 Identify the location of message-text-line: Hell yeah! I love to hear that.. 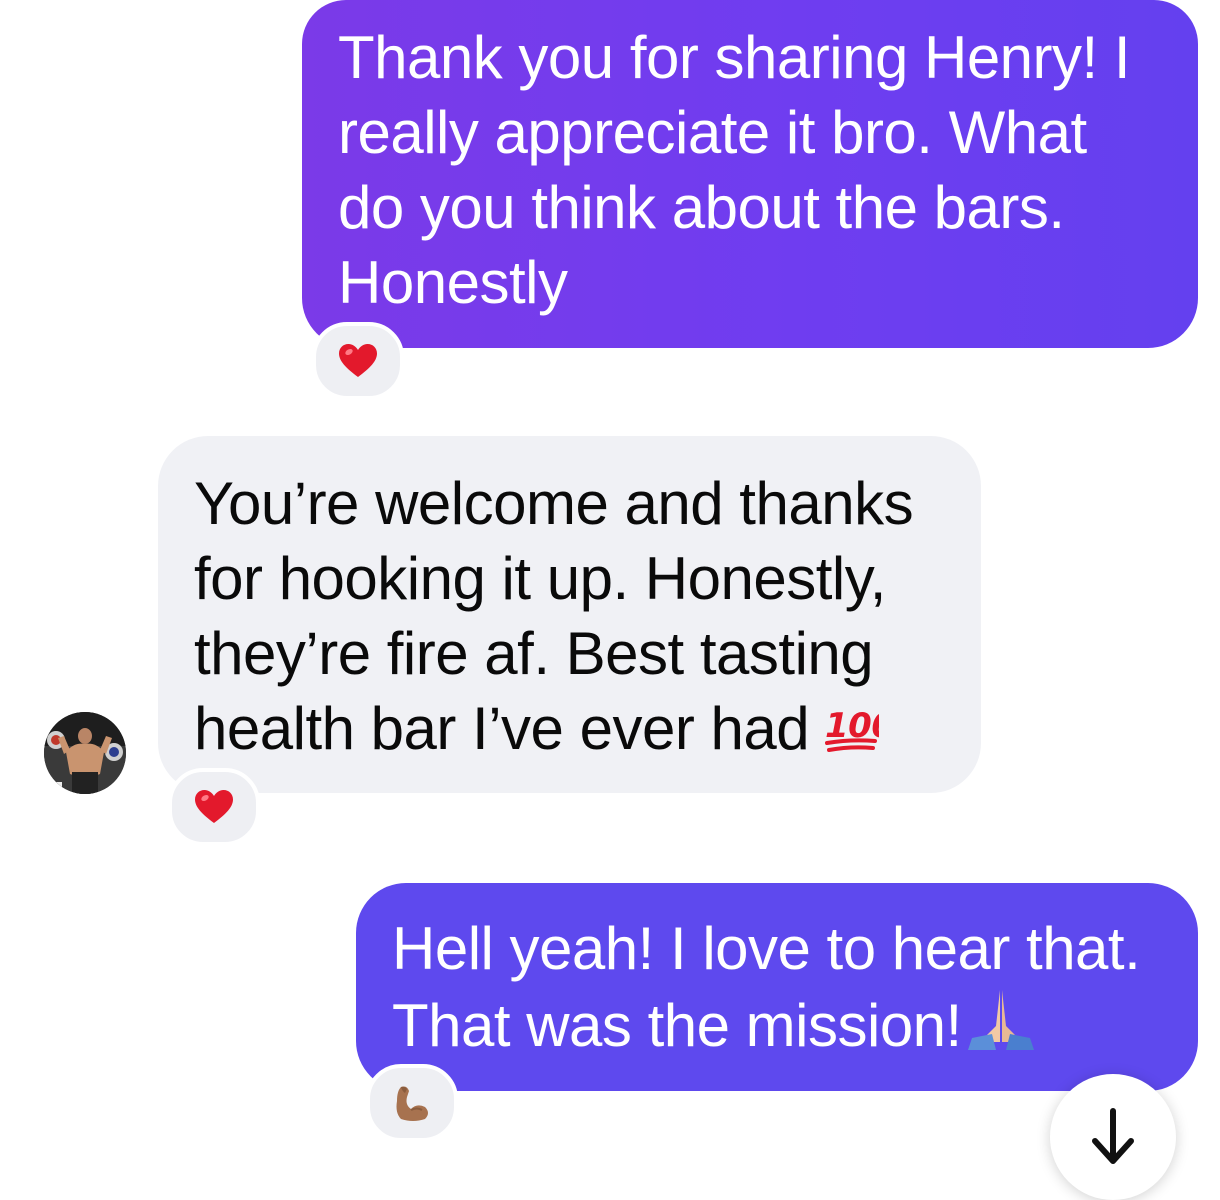
(766, 948).